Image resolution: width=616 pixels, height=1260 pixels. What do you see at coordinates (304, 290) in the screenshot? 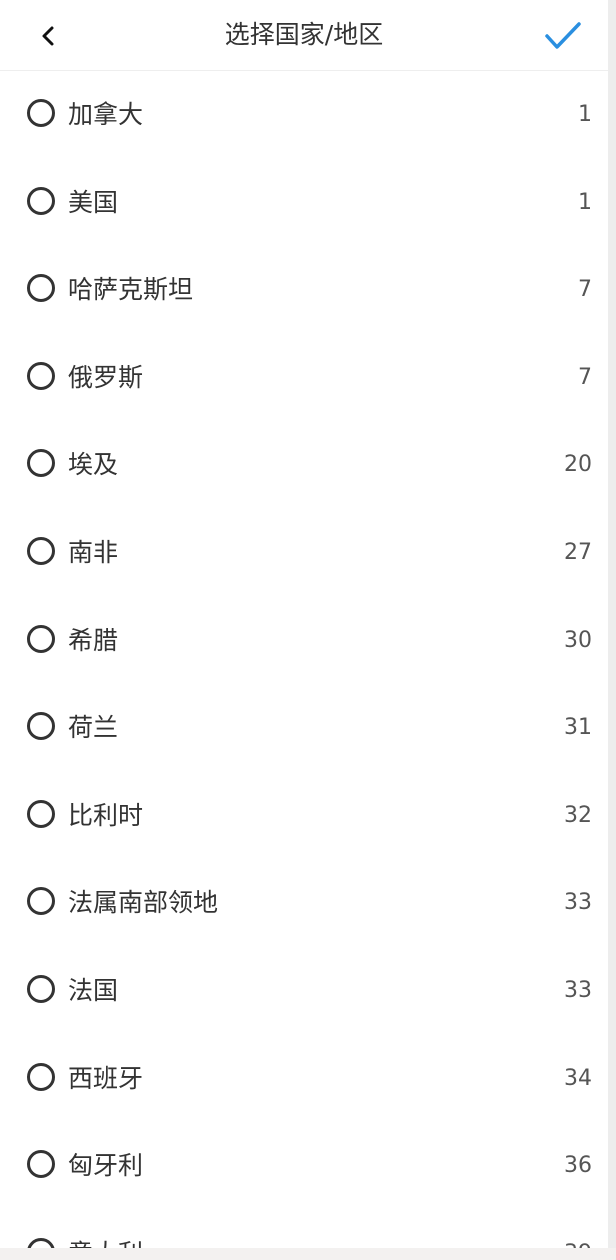
I see `country-row: 哈萨克斯坦 7` at bounding box center [304, 290].